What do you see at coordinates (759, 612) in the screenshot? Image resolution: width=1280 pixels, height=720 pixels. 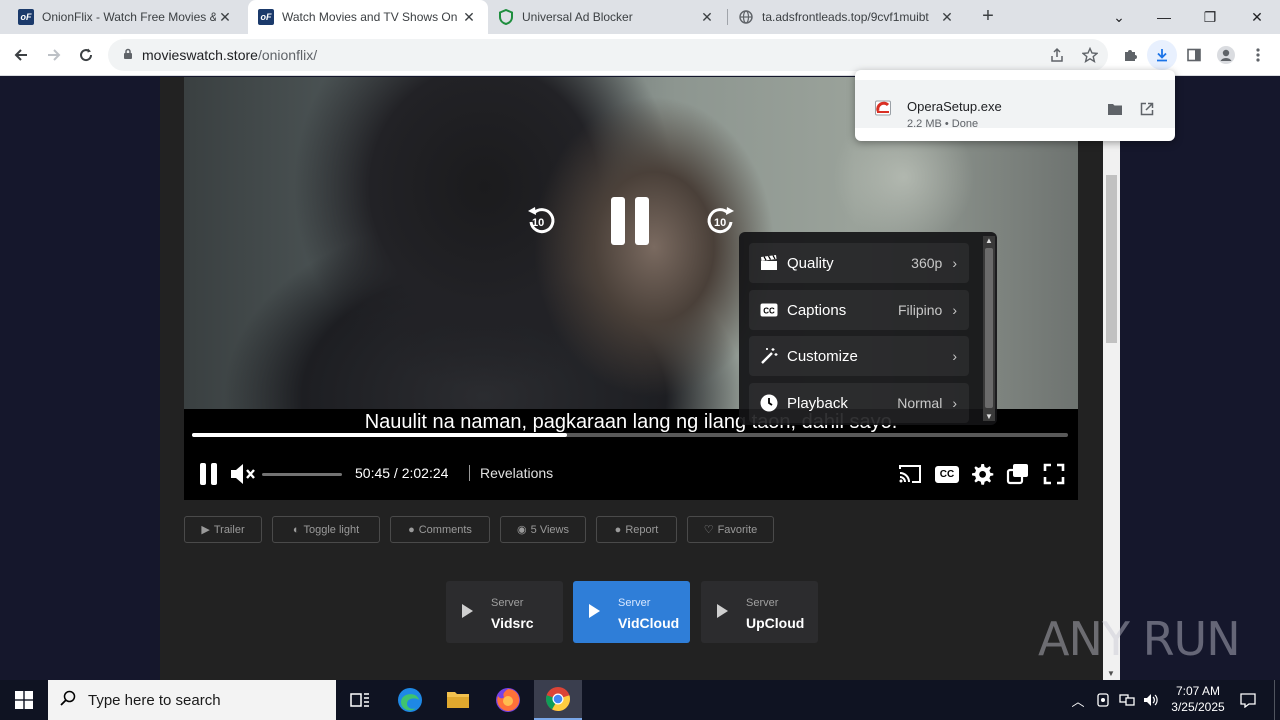 I see `server-upcloud: Server UpCloud` at bounding box center [759, 612].